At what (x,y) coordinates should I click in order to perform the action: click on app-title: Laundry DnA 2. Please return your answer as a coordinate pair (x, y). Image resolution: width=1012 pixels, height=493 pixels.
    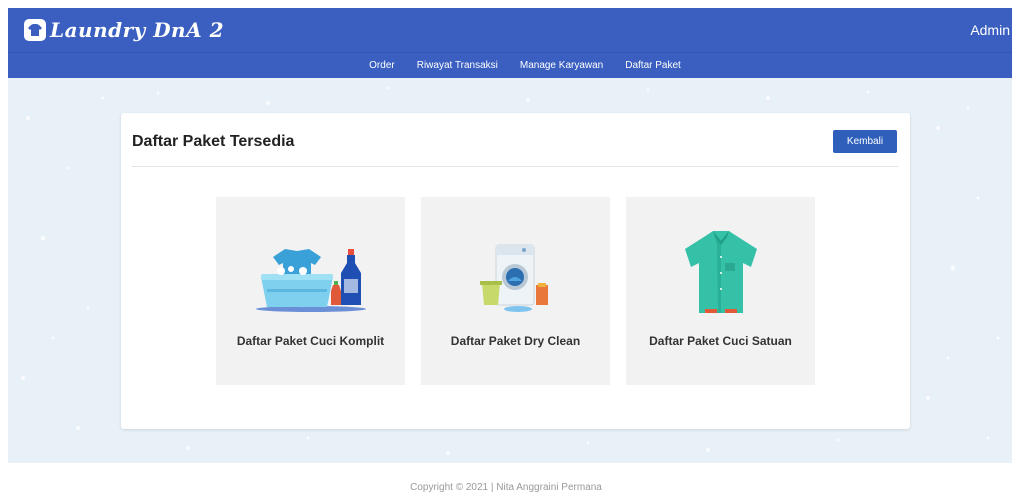
    Looking at the image, I should click on (137, 30).